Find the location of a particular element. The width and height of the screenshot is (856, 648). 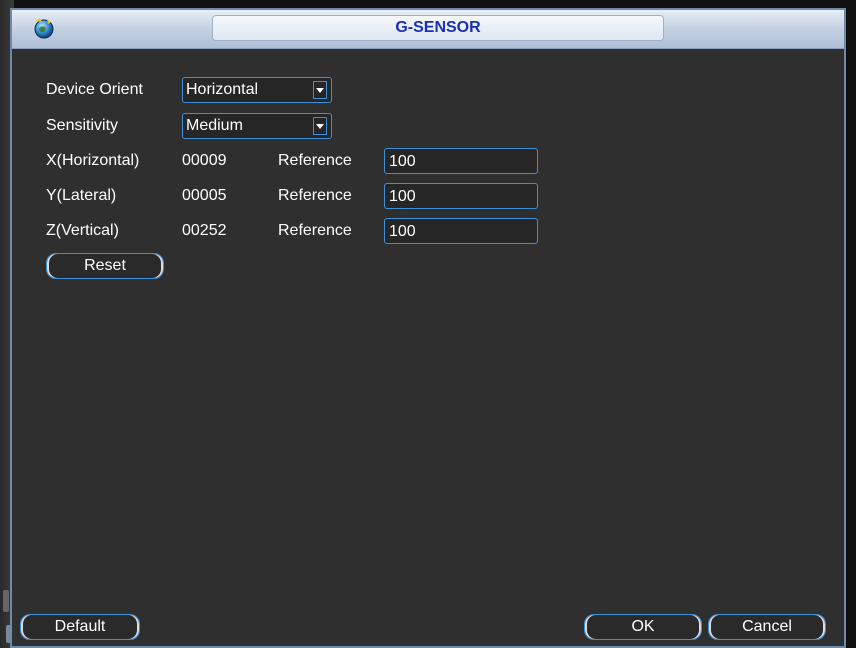

y-reference-input: 100 is located at coordinates (461, 196).